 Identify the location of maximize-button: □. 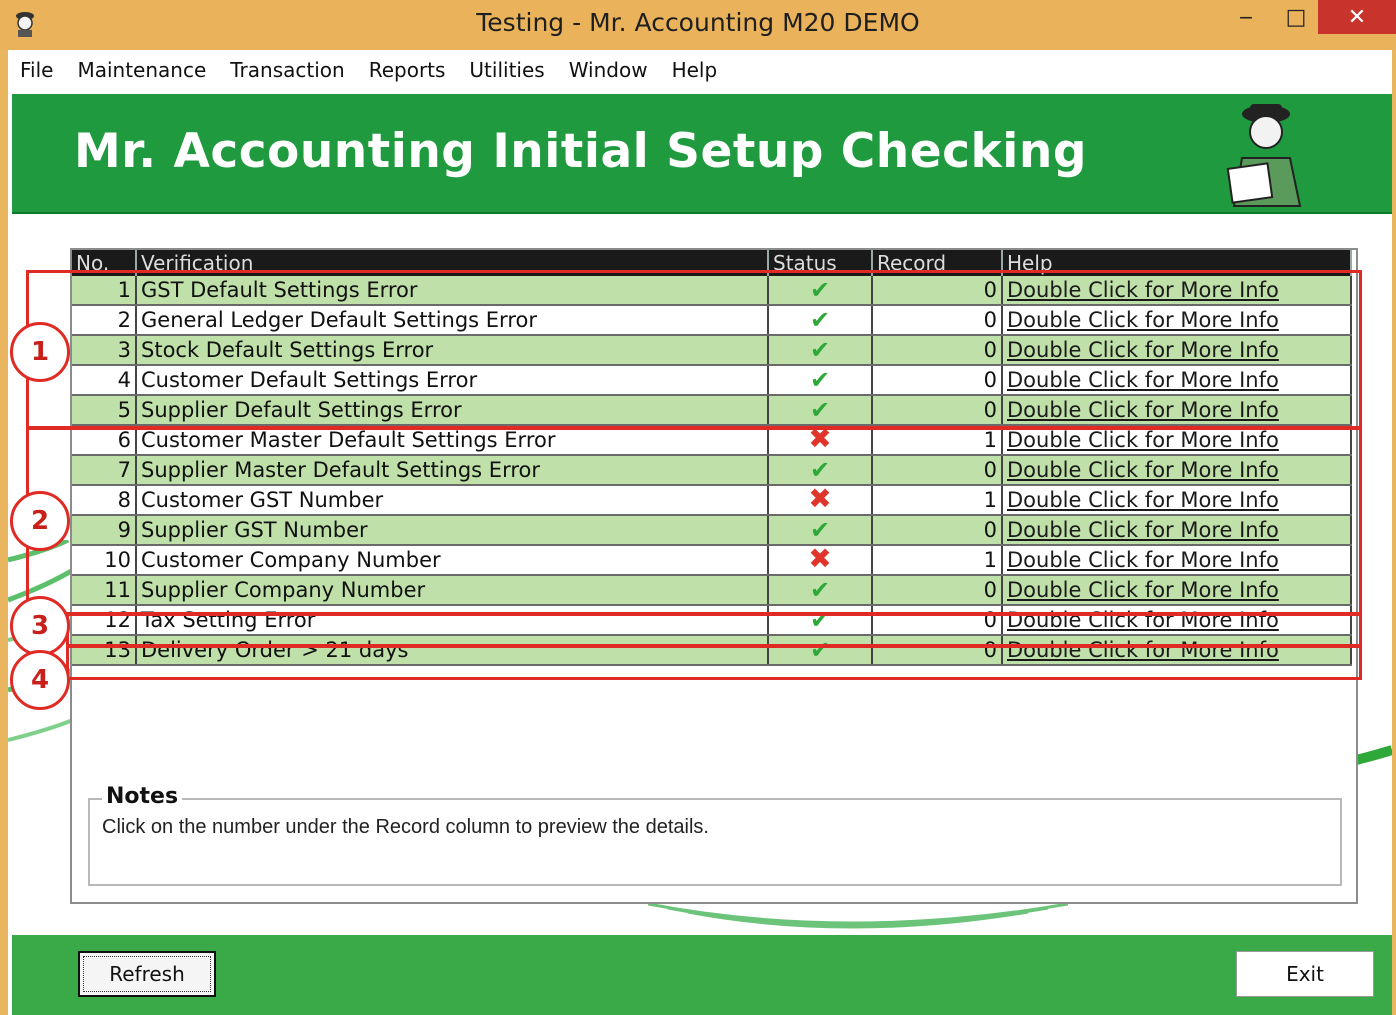
(1296, 17).